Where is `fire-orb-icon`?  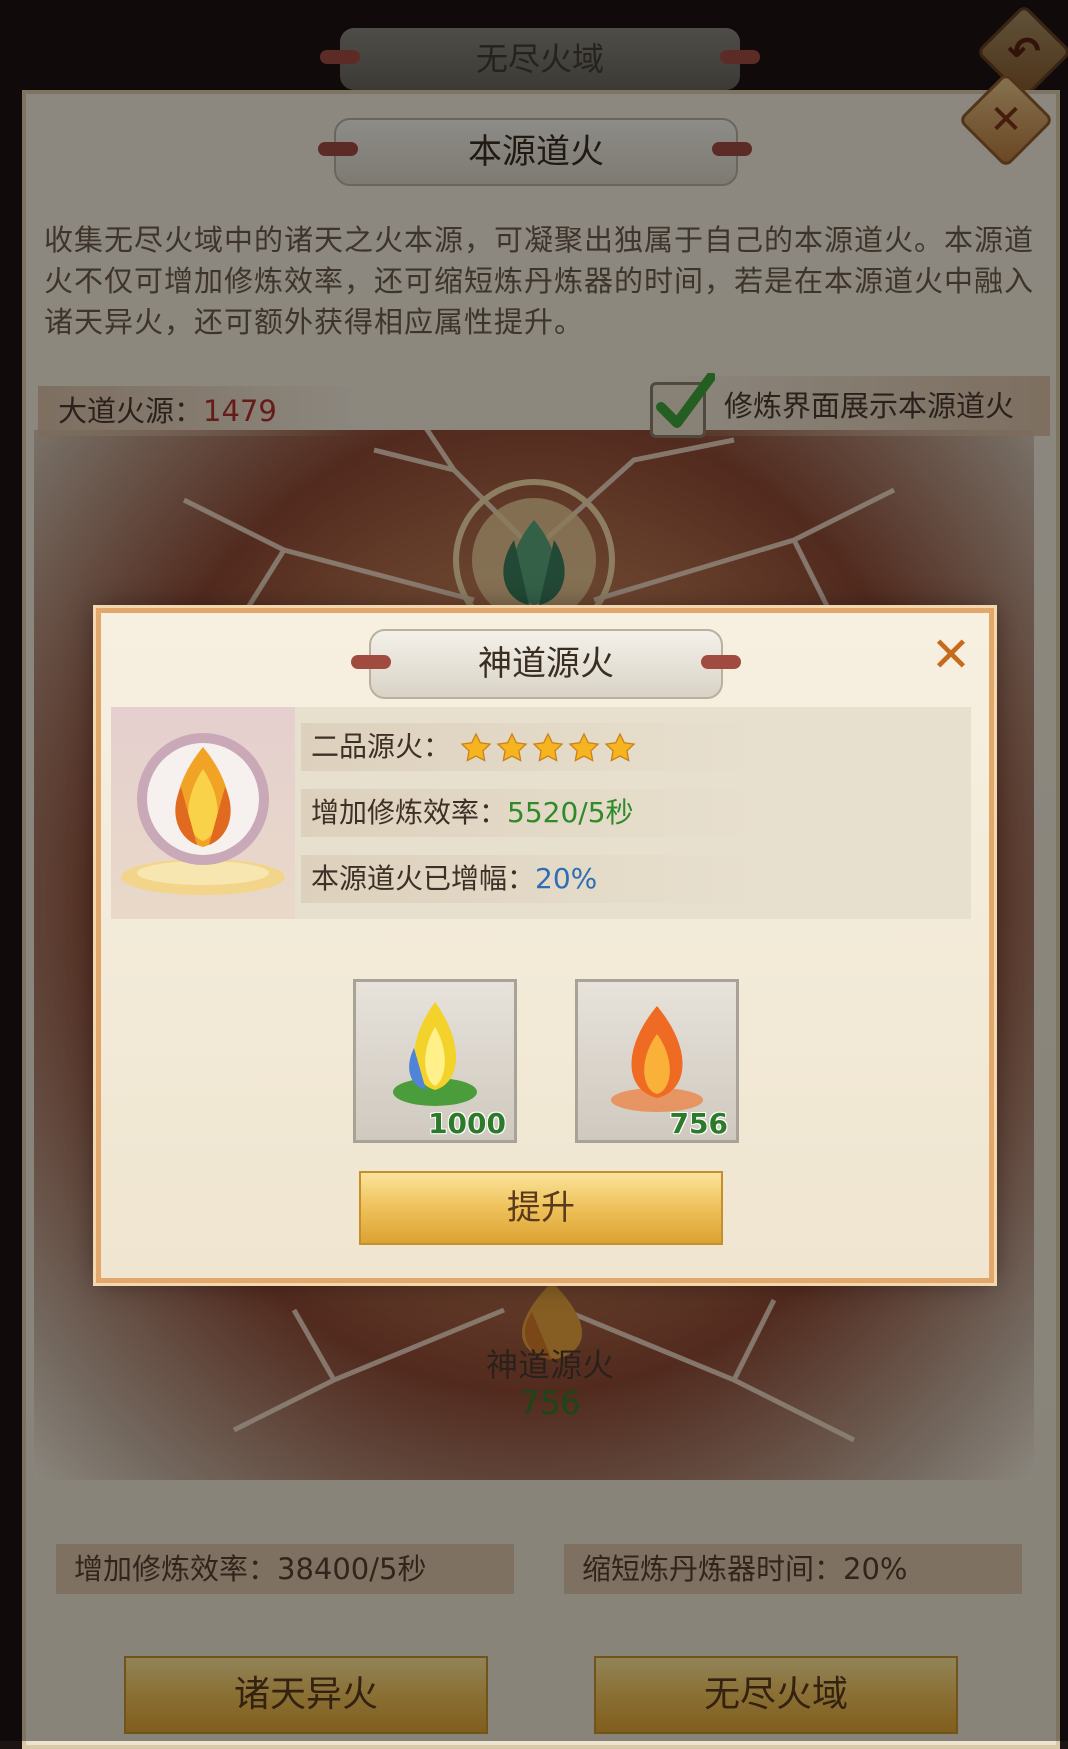 fire-orb-icon is located at coordinates (203, 814).